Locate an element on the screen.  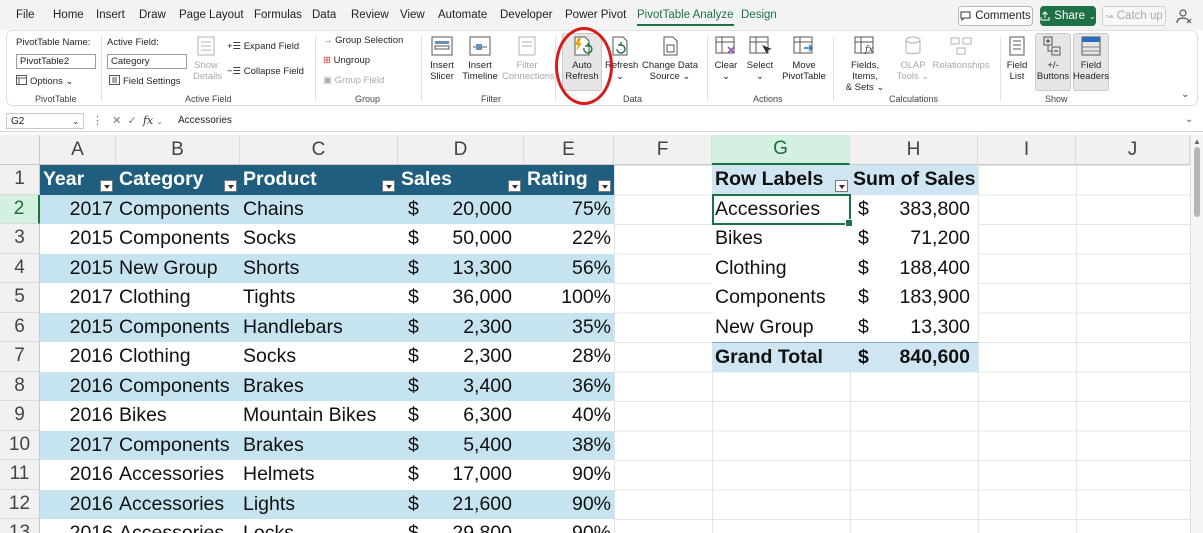
table-header-product: Product is located at coordinates (319, 180).